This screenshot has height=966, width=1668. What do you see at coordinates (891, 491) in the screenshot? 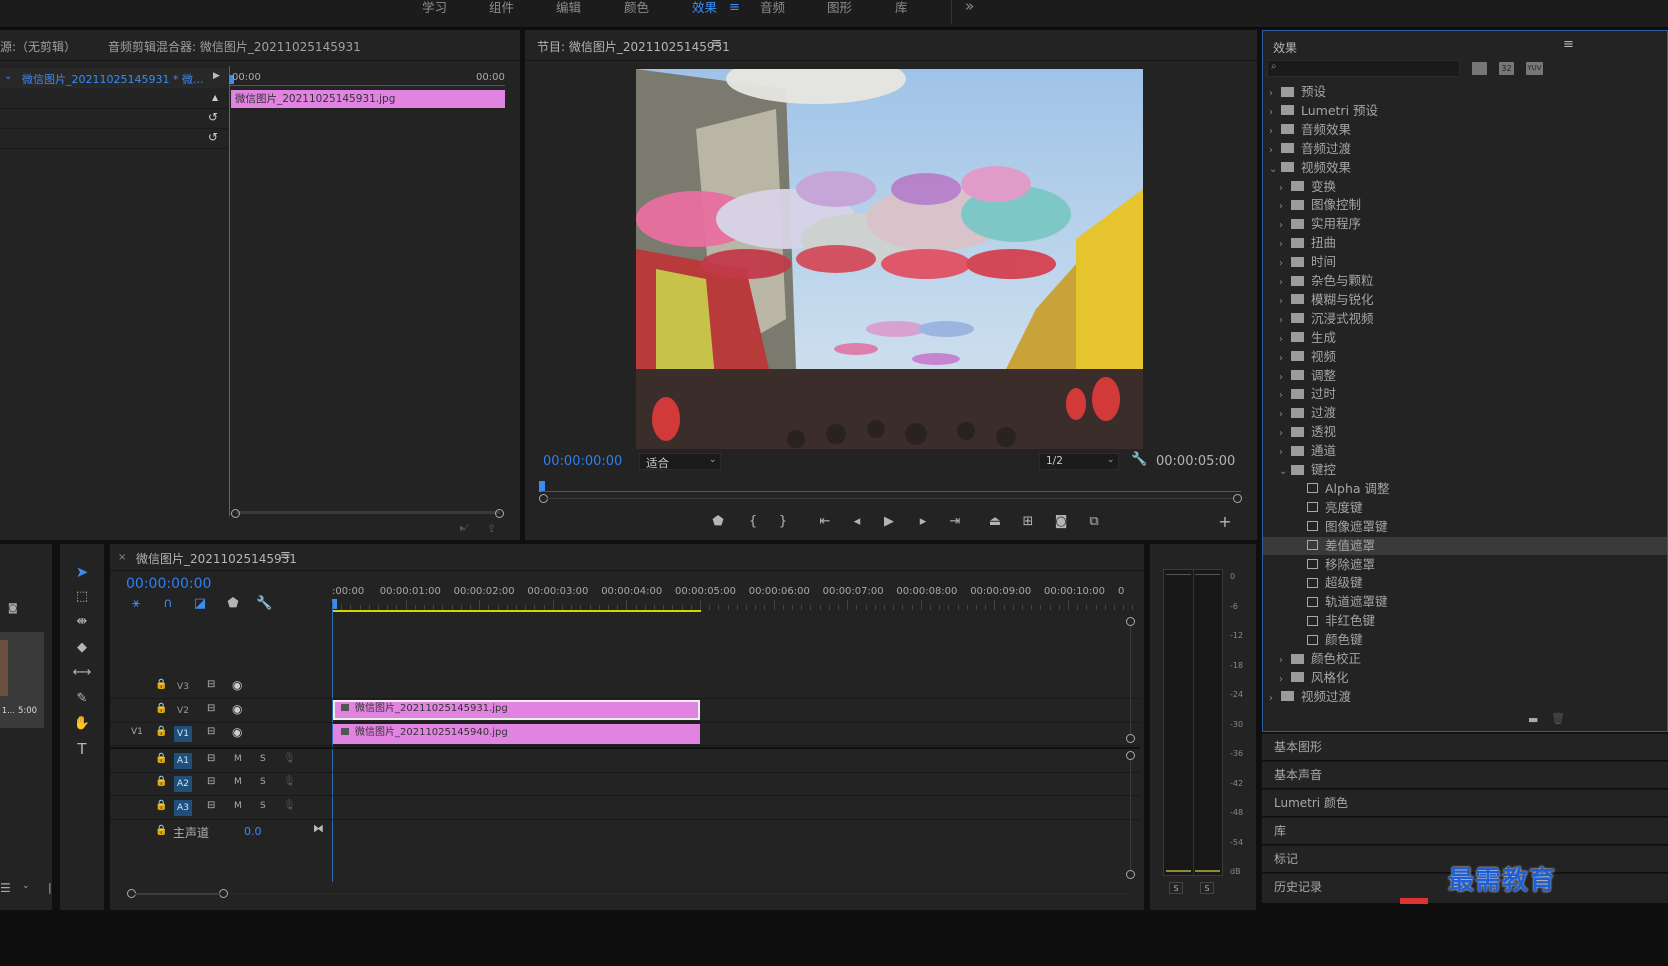
I see `time-ruler` at bounding box center [891, 491].